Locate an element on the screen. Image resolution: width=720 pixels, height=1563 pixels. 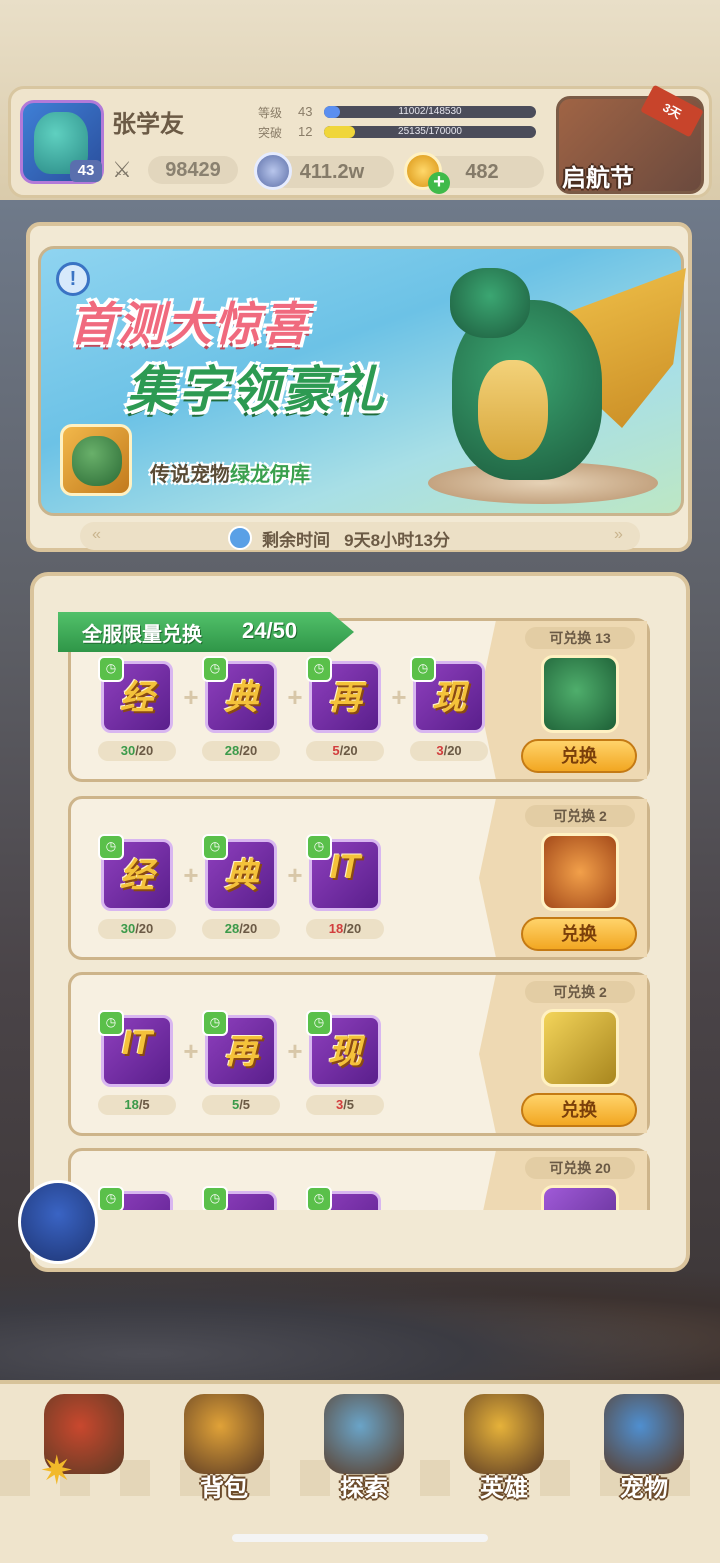
swords-icon: ⚔ is located at coordinates (122, 169).